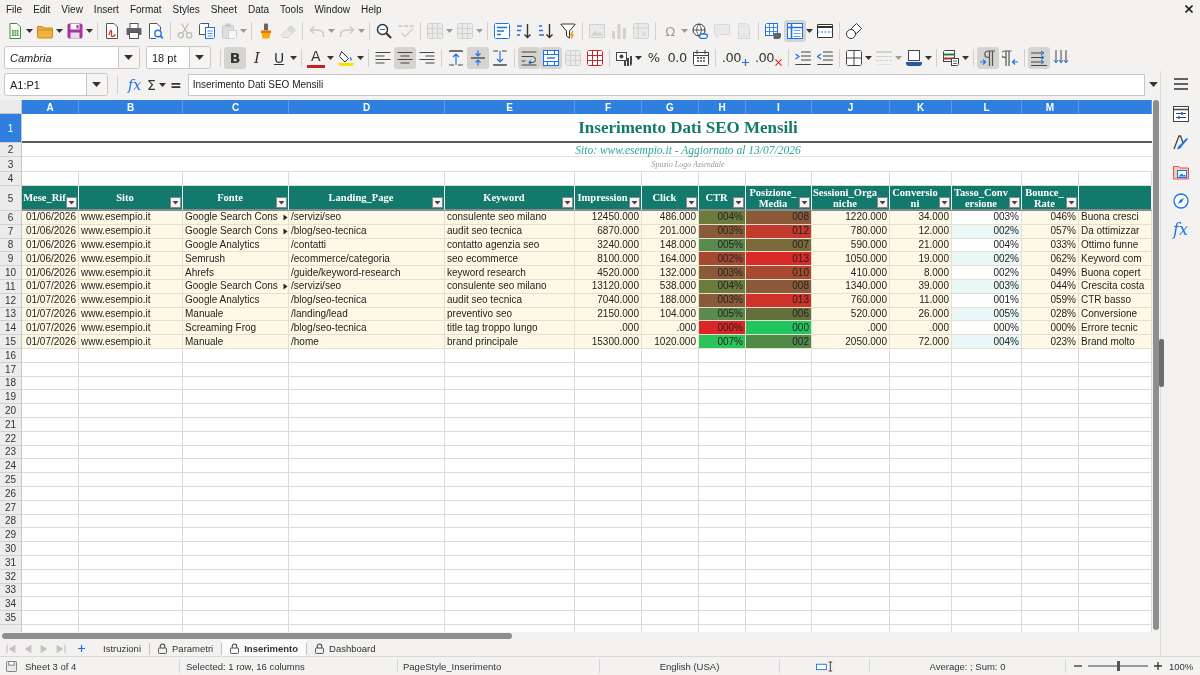  Describe the element at coordinates (824, 666) in the screenshot. I see `rectangle-cursor-icon` at that location.